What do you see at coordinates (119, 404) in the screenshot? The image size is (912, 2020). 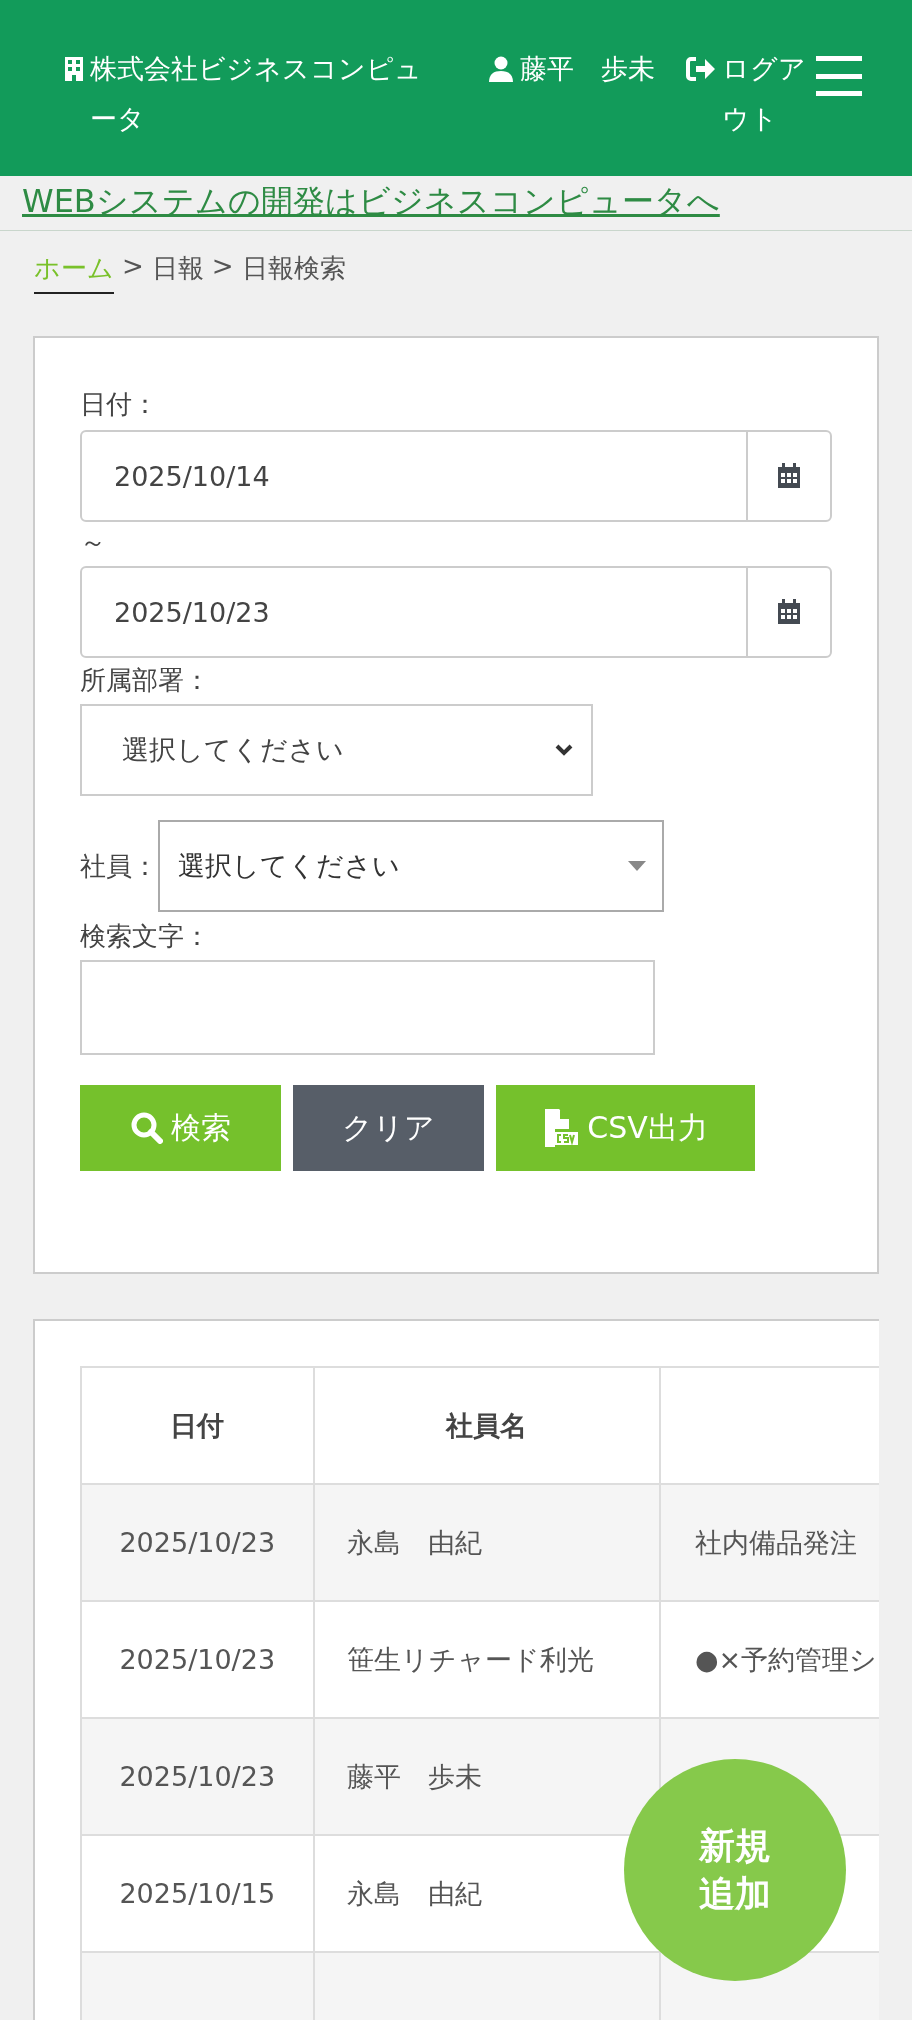 I see `field-label: 日付：` at bounding box center [119, 404].